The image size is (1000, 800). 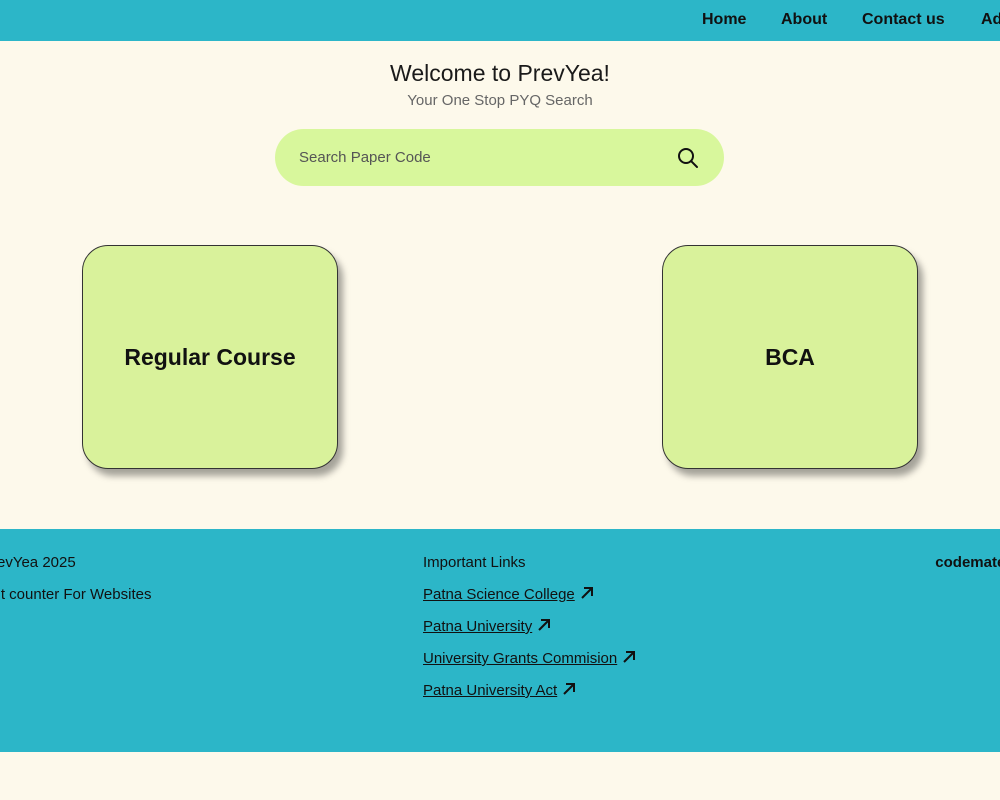 I want to click on footer-link-patna-science-college: Patna Science College, so click(x=508, y=594).